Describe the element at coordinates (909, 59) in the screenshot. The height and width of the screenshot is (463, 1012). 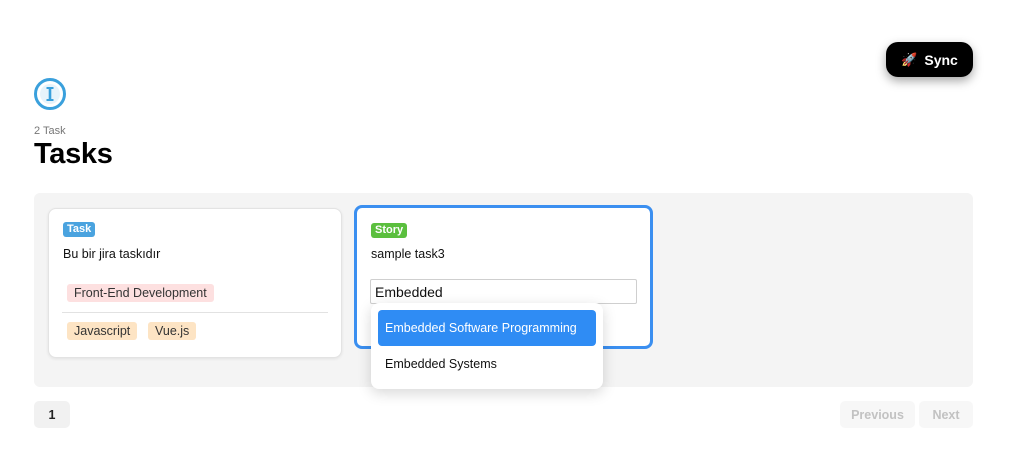
I see `rocket-icon: 🚀` at that location.